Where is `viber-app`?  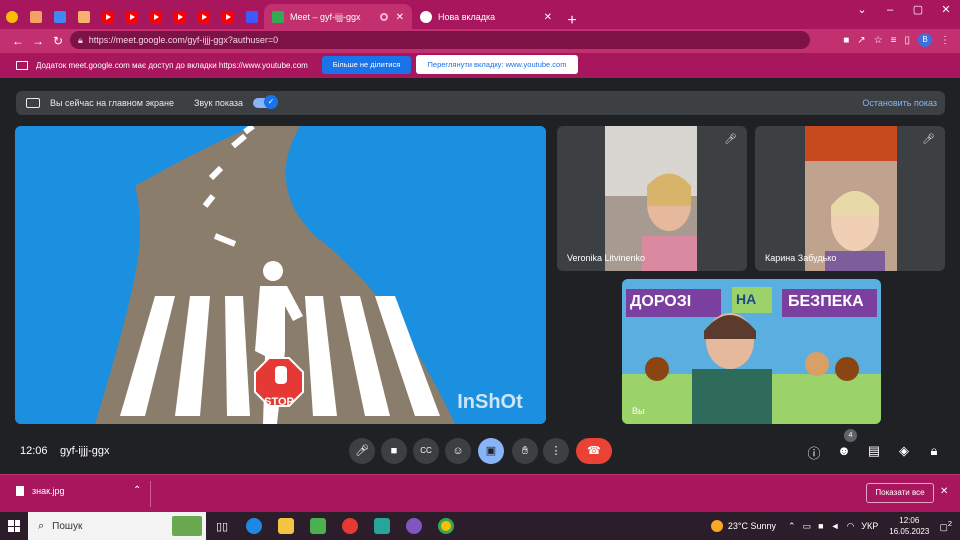 viber-app is located at coordinates (414, 526).